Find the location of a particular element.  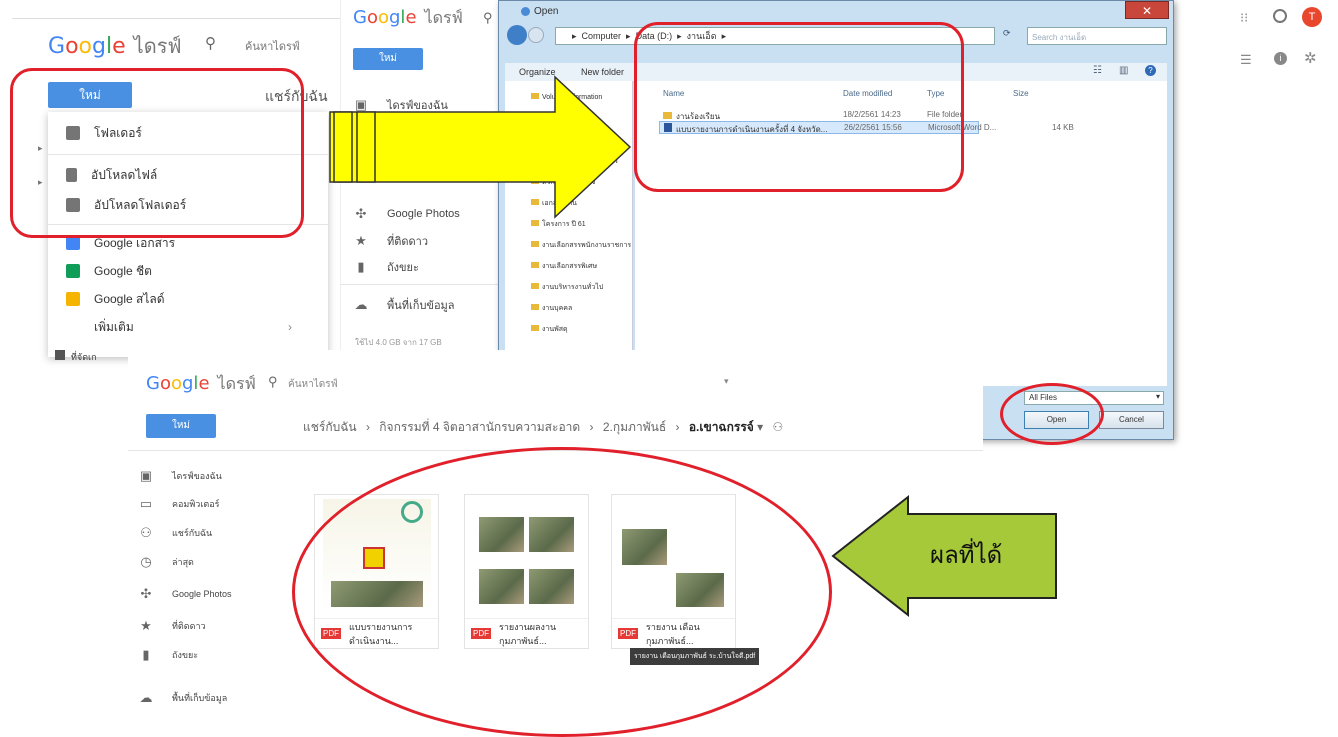

search-options-icon: ▾ is located at coordinates (726, 381).